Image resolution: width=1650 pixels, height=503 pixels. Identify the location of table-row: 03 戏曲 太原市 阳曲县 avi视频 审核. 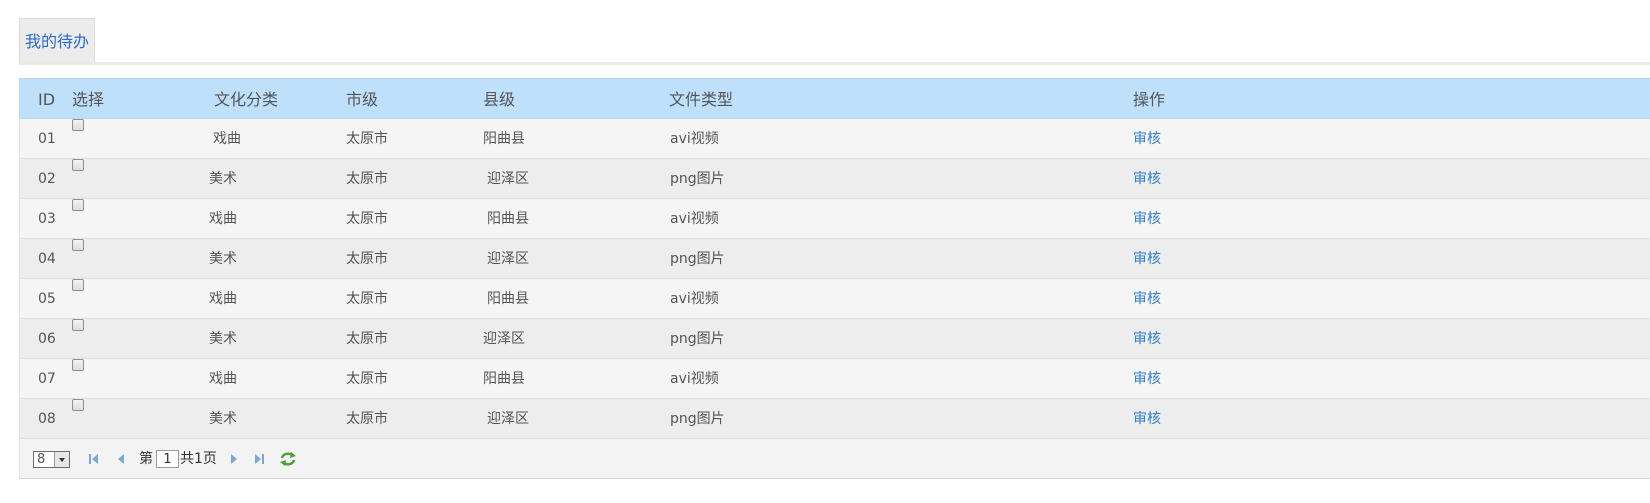
(834, 219).